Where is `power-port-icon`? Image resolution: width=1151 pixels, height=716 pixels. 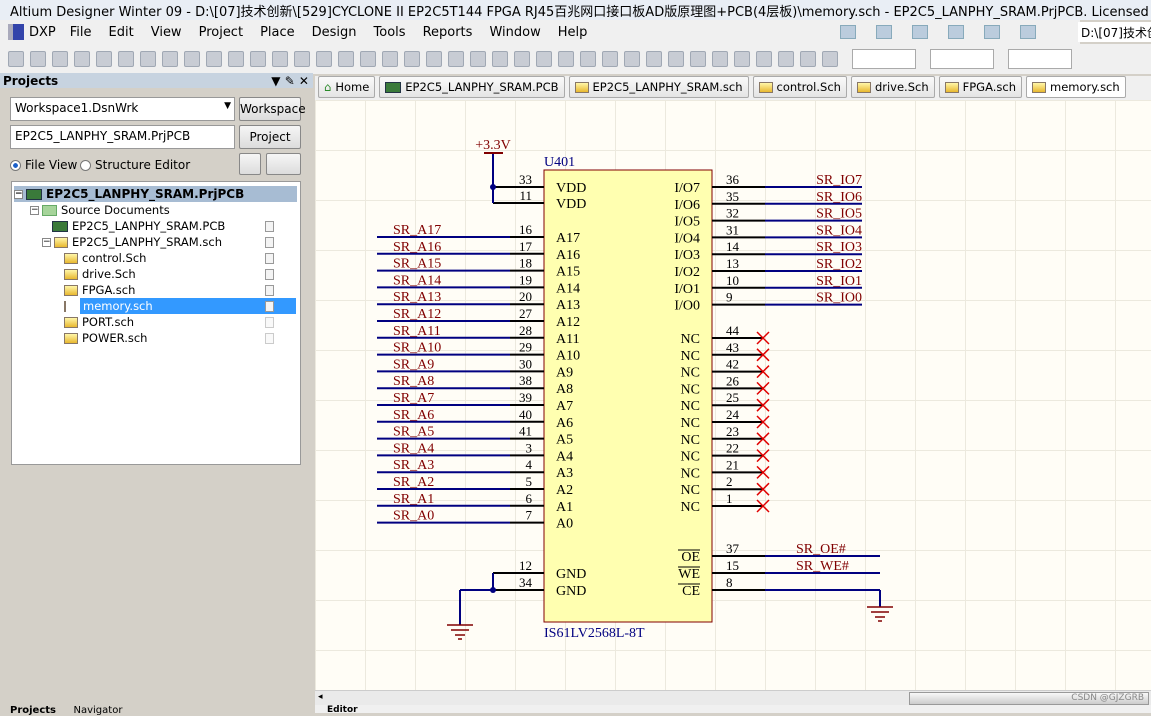
power-port-icon is located at coordinates (920, 32).